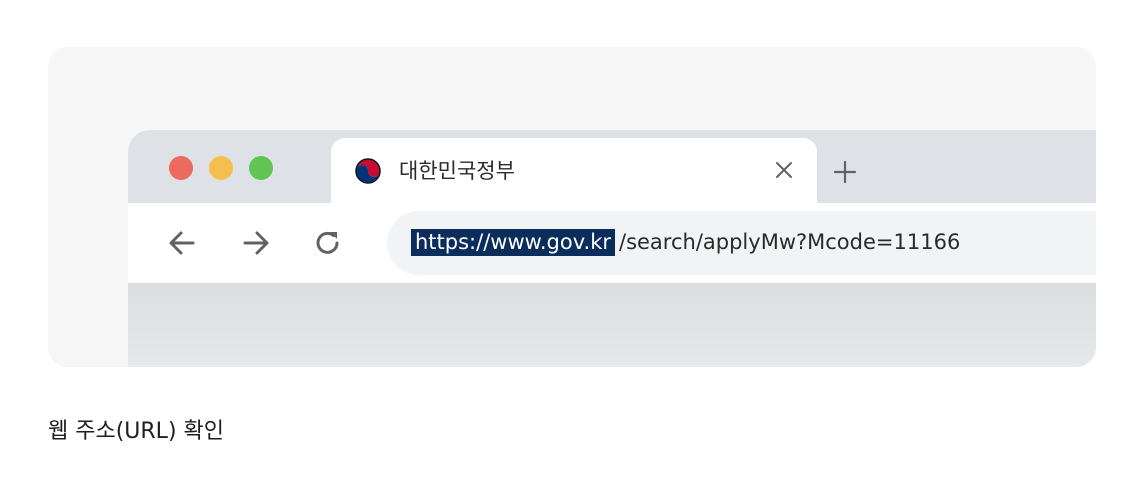 The height and width of the screenshot is (486, 1144). Describe the element at coordinates (181, 168) in the screenshot. I see `close-window-button` at that location.